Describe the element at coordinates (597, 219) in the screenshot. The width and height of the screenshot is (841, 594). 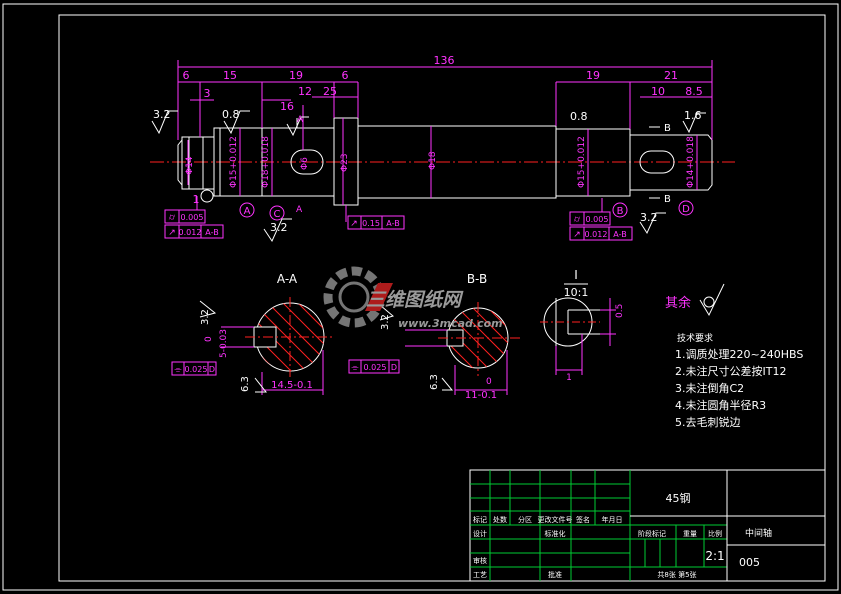
I see `tol-4-value: 0.005` at that location.